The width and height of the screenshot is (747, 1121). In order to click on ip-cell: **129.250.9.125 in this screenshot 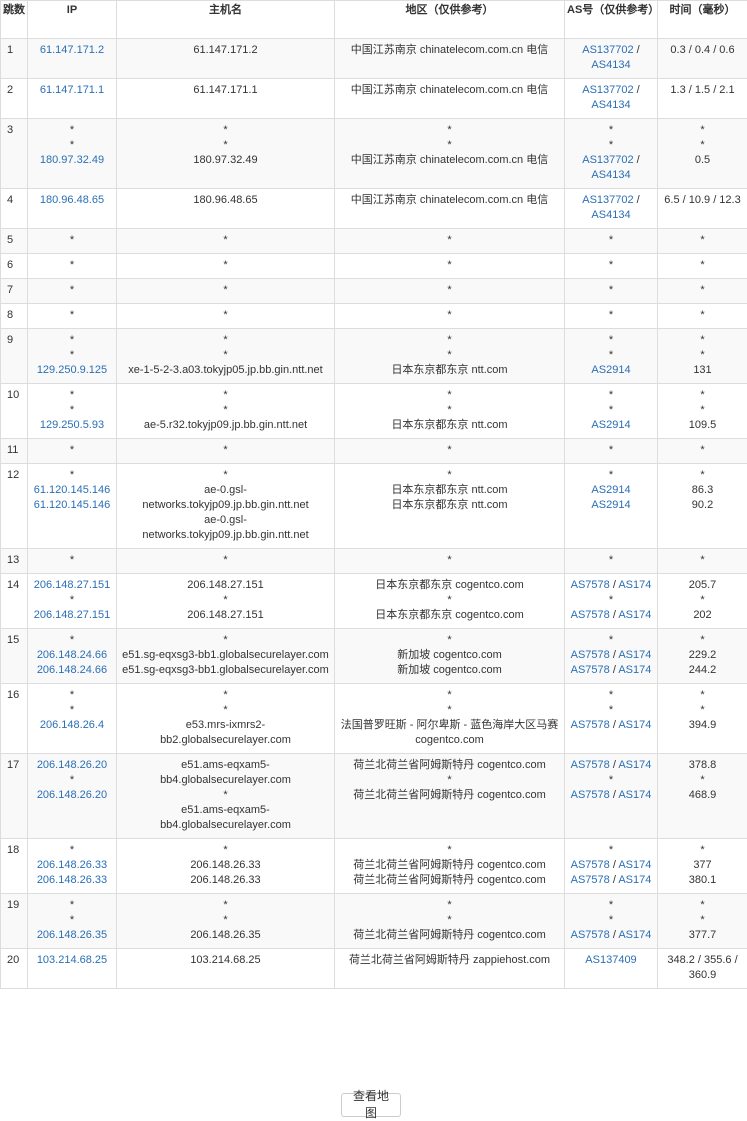, I will do `click(72, 356)`.